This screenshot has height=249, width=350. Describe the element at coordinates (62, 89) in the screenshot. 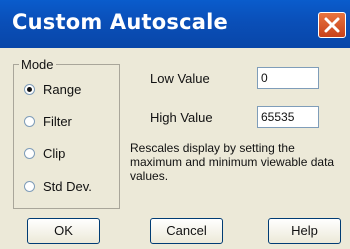

I see `radio-label: Range` at that location.